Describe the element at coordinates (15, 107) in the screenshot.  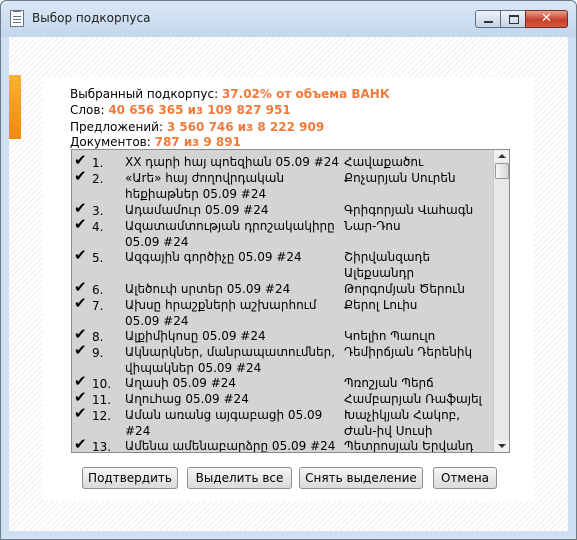
I see `accent-bar` at that location.